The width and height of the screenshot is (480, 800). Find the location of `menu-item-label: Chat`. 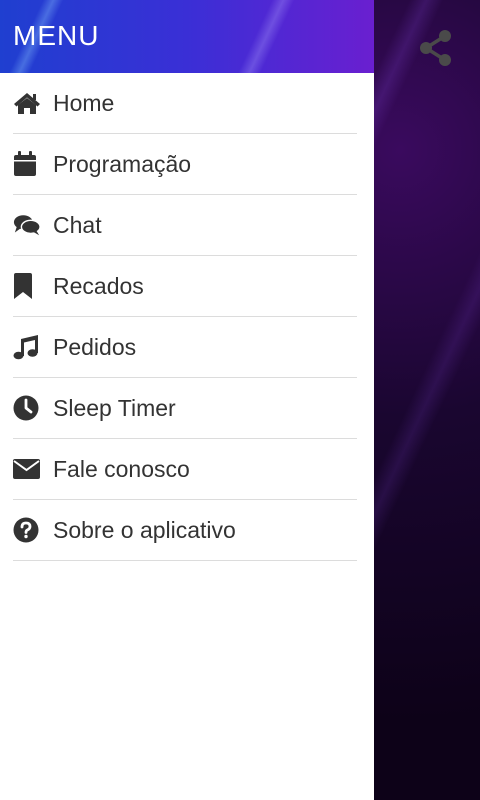

menu-item-label: Chat is located at coordinates (77, 224).